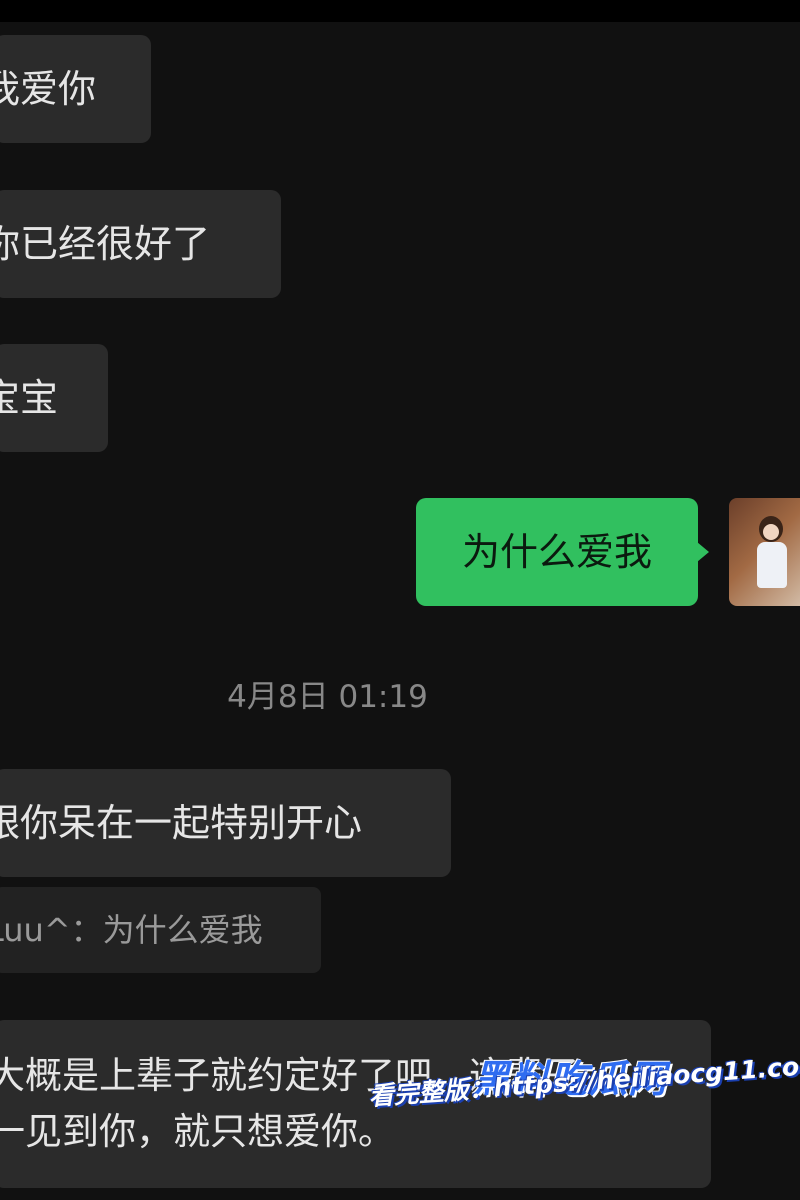 The width and height of the screenshot is (800, 1200). What do you see at coordinates (400, 11) in the screenshot?
I see `status-bar` at bounding box center [400, 11].